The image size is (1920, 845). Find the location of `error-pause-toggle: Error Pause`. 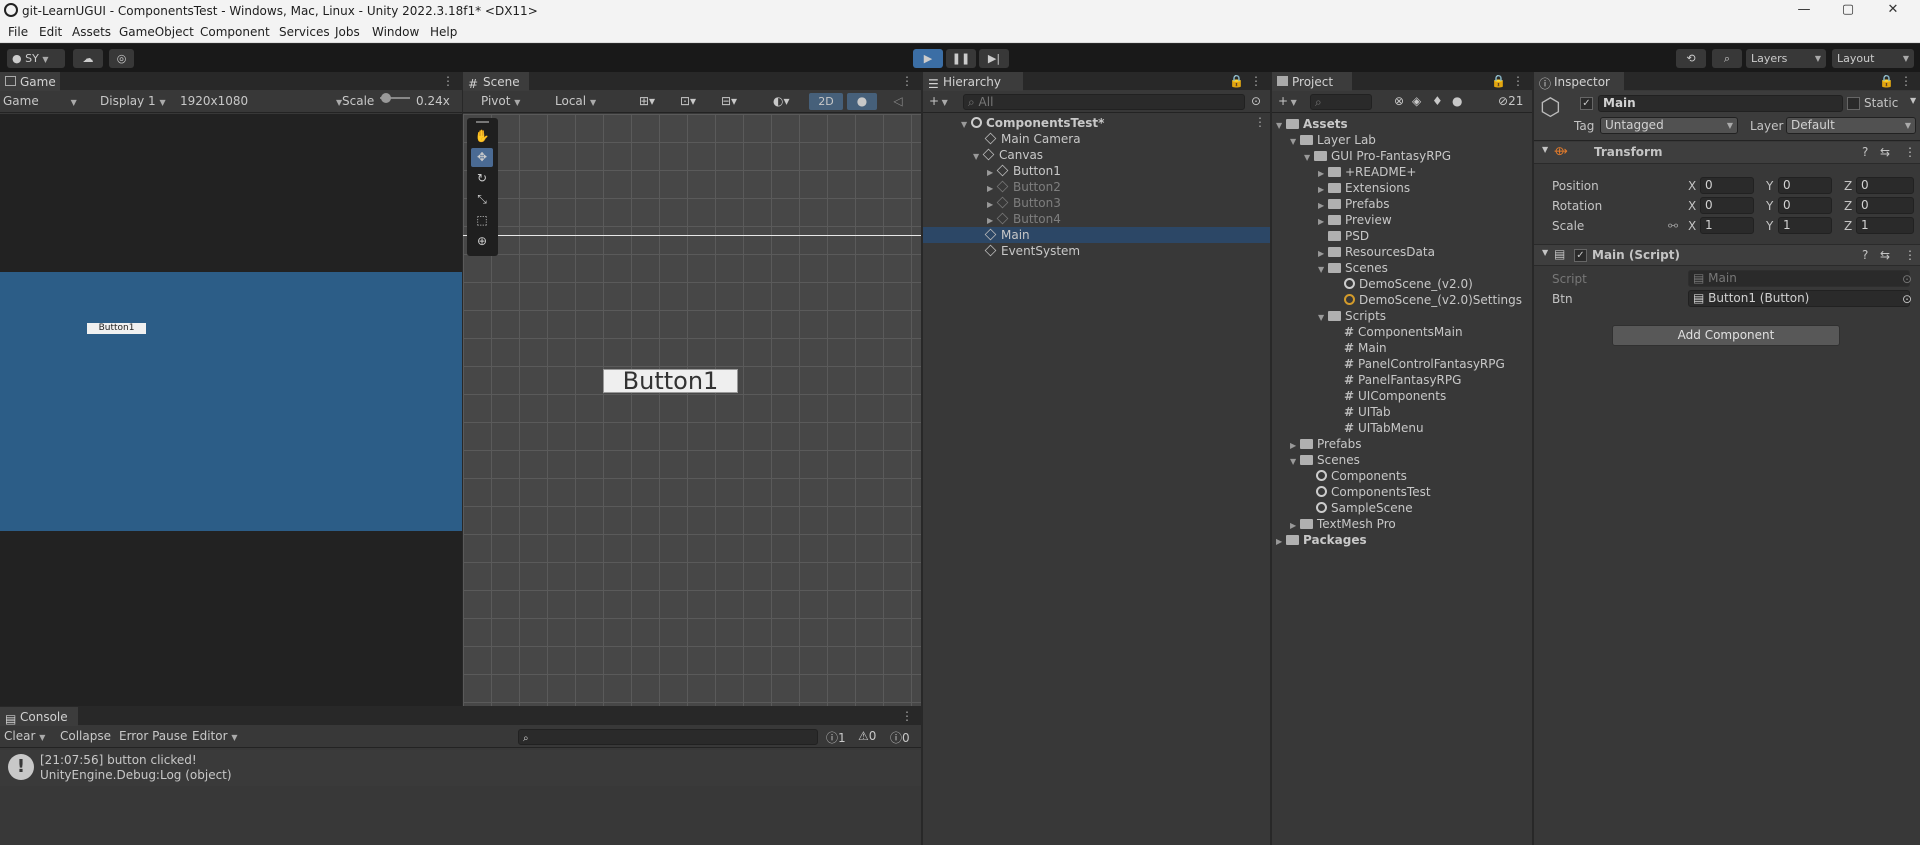

error-pause-toggle: Error Pause is located at coordinates (153, 736).